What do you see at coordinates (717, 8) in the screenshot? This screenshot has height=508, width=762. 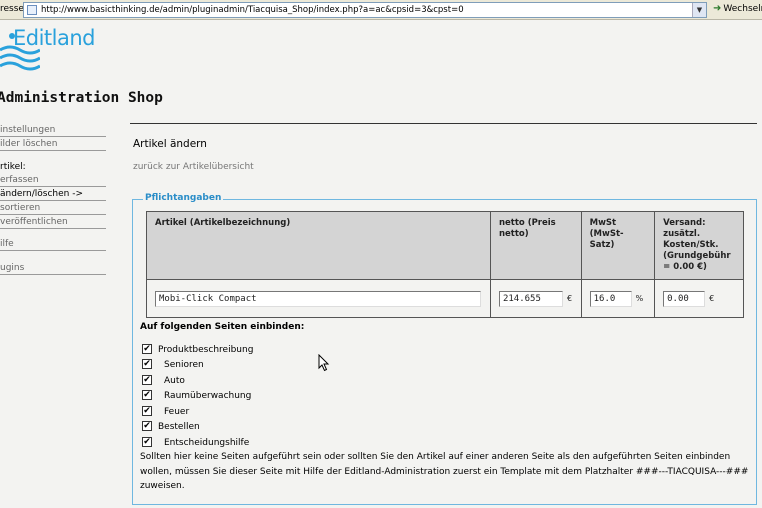 I see `go-arrow-icon: ➜` at bounding box center [717, 8].